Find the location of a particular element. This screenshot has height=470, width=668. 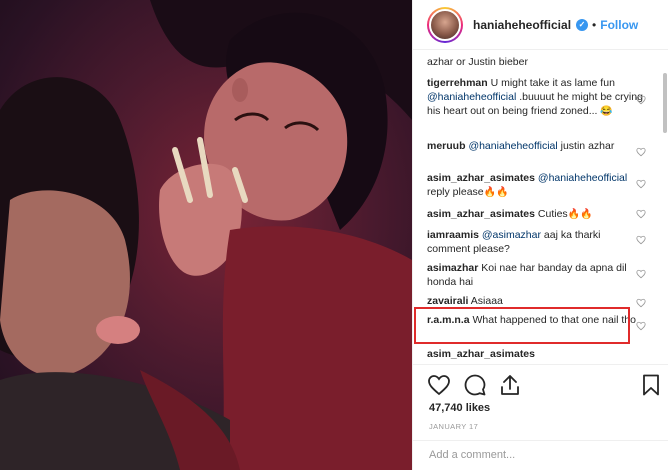

likes-count: 47,740 likes is located at coordinates (459, 408).